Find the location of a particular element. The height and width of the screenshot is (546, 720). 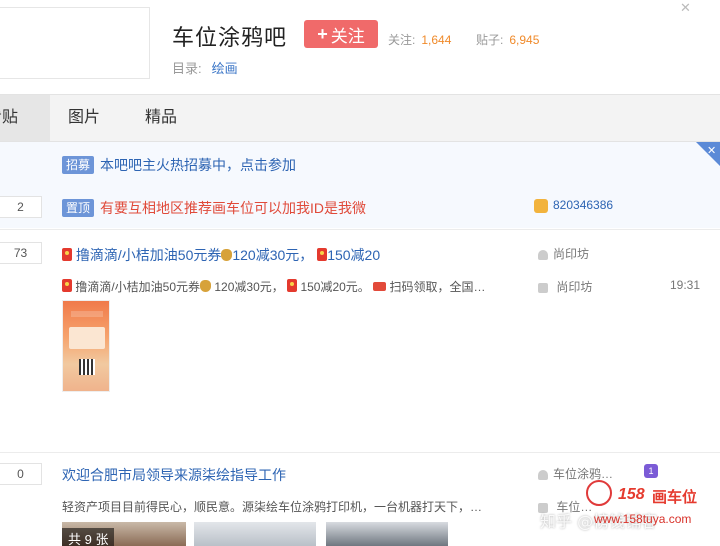

photo-count-badge: 共 9 张 is located at coordinates (88, 537).